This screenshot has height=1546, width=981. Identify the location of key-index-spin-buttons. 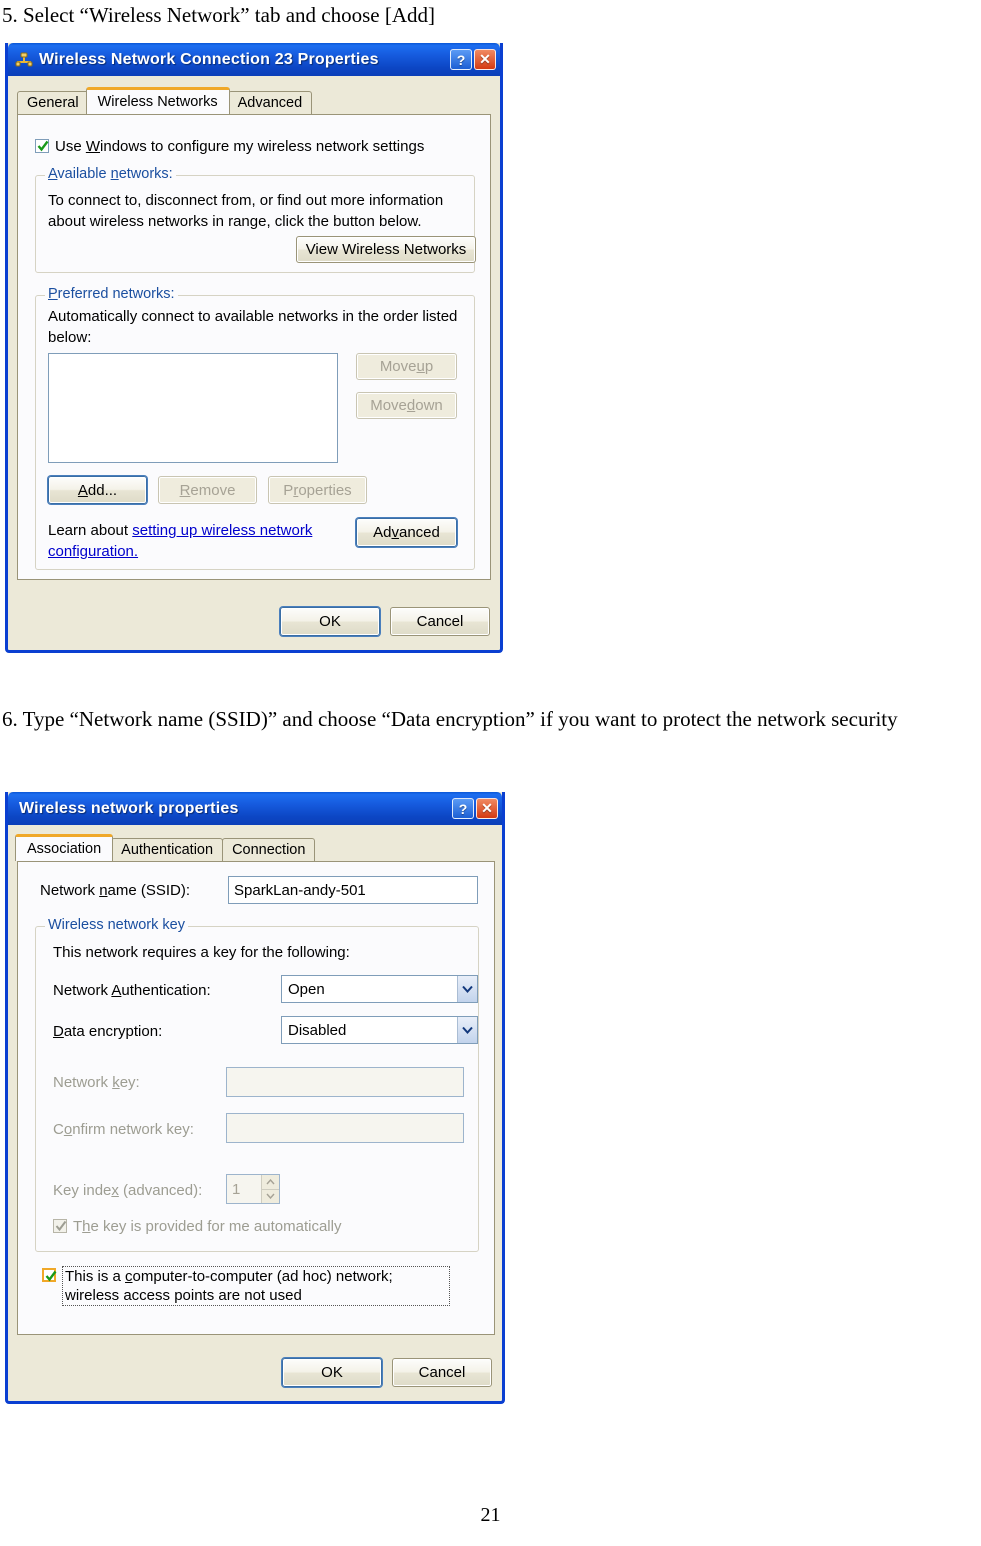
(270, 1189).